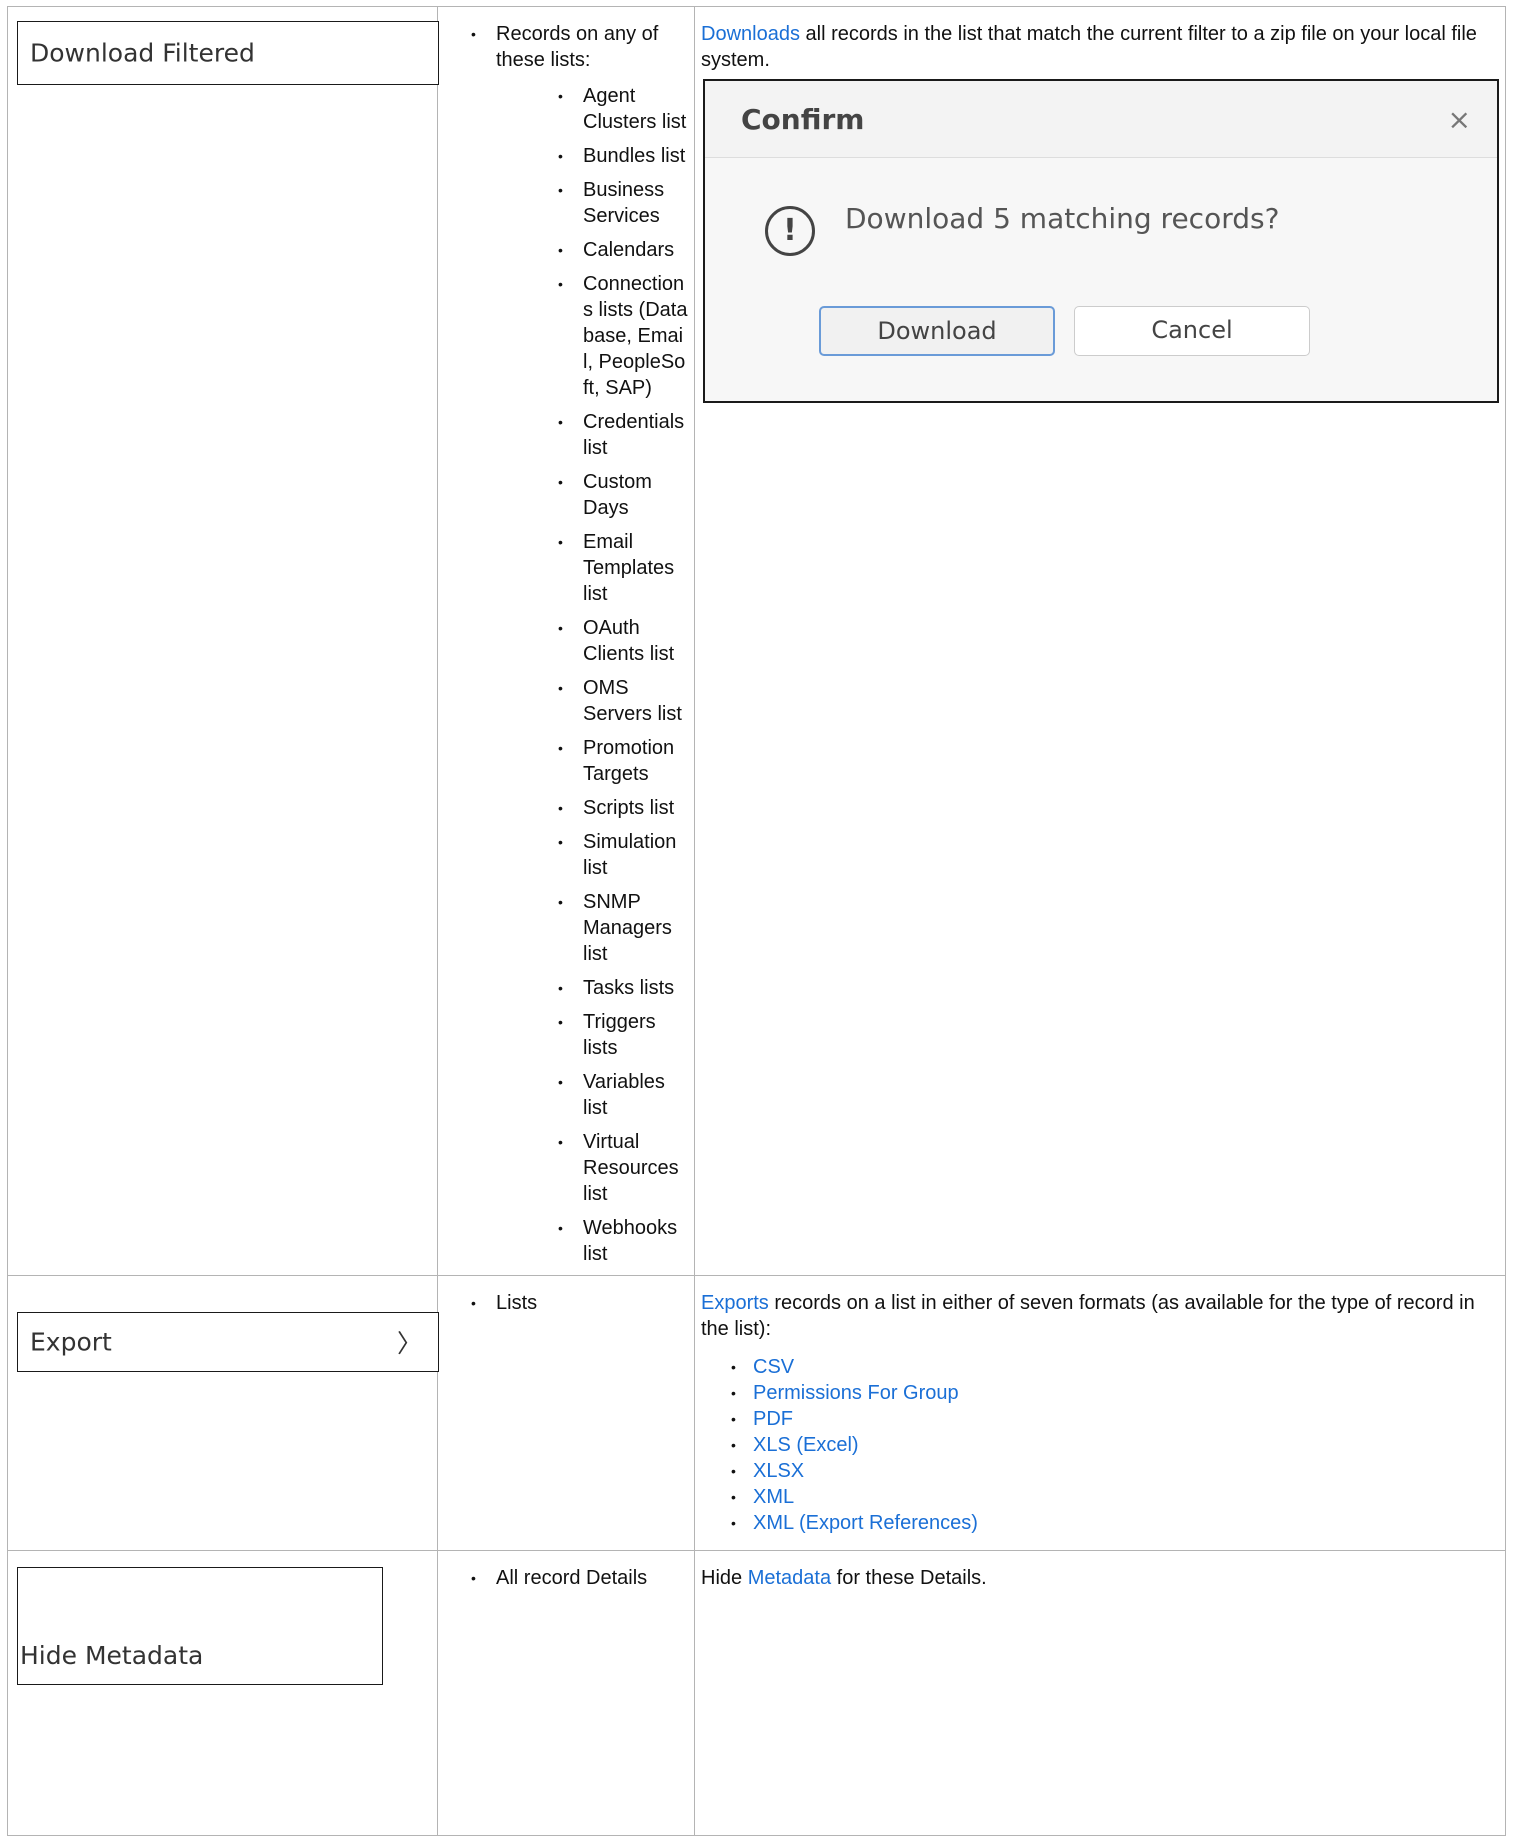  What do you see at coordinates (566, 1303) in the screenshot?
I see `applies-item: Lists` at bounding box center [566, 1303].